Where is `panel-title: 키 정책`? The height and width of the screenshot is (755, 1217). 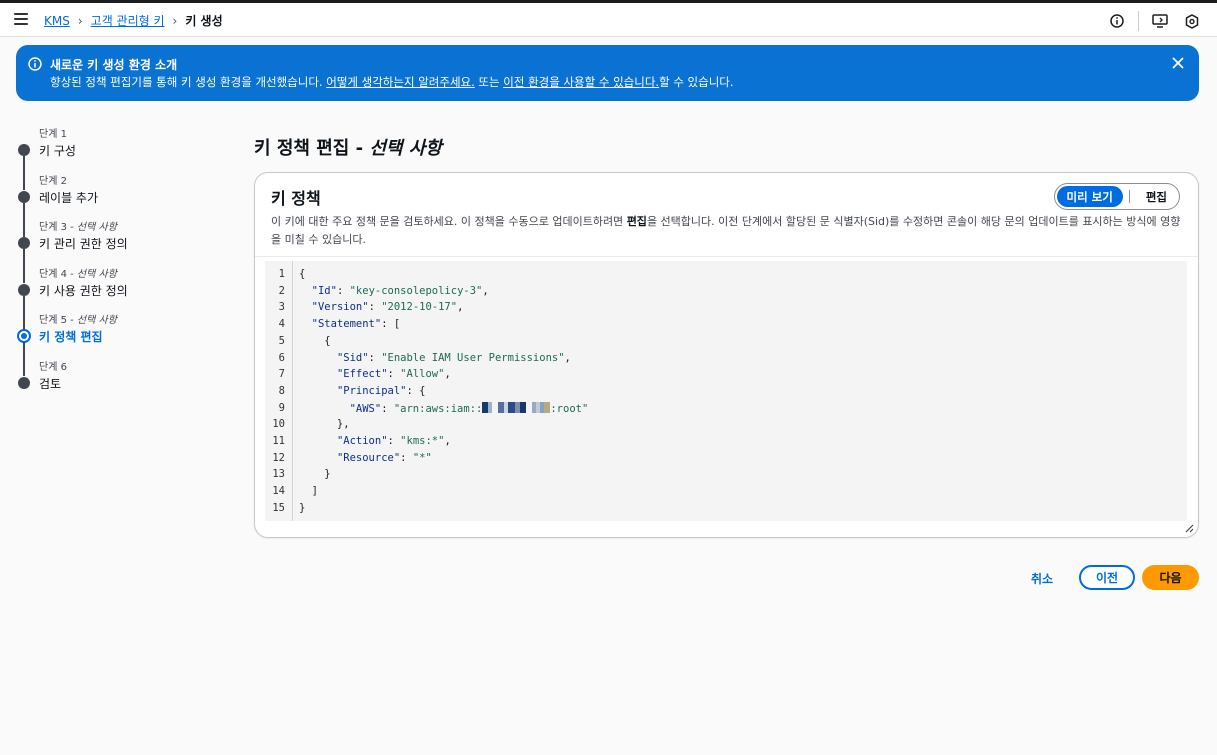 panel-title: 키 정책 is located at coordinates (296, 198).